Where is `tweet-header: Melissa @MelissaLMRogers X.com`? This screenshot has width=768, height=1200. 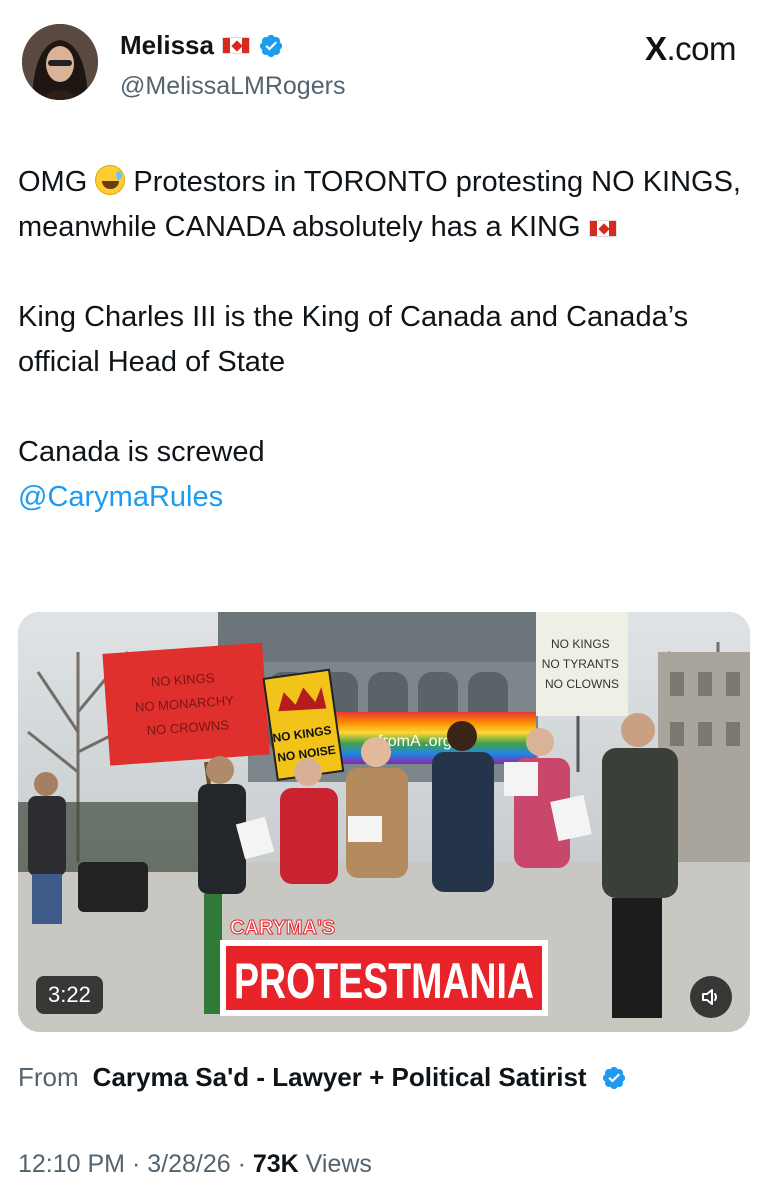 tweet-header: Melissa @MelissaLMRogers X.com is located at coordinates (384, 60).